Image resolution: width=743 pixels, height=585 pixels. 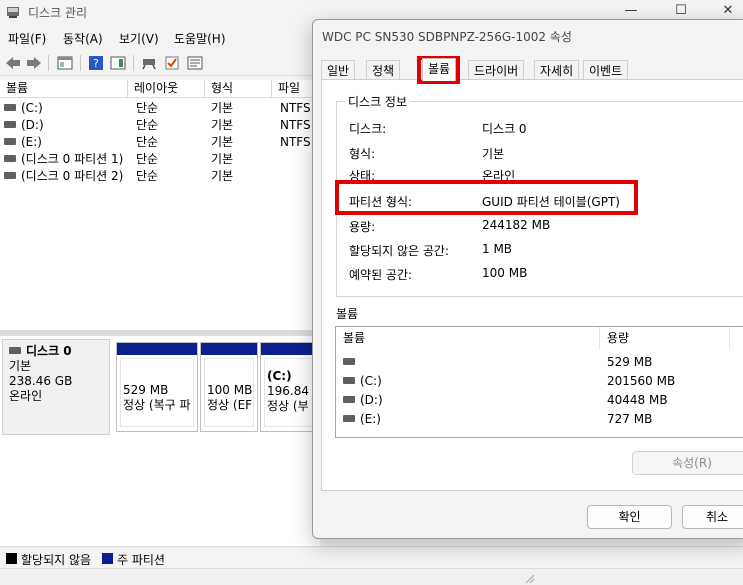 What do you see at coordinates (291, 387) in the screenshot?
I see `partition-c: (C:) 196.84 G 정상 (부` at bounding box center [291, 387].